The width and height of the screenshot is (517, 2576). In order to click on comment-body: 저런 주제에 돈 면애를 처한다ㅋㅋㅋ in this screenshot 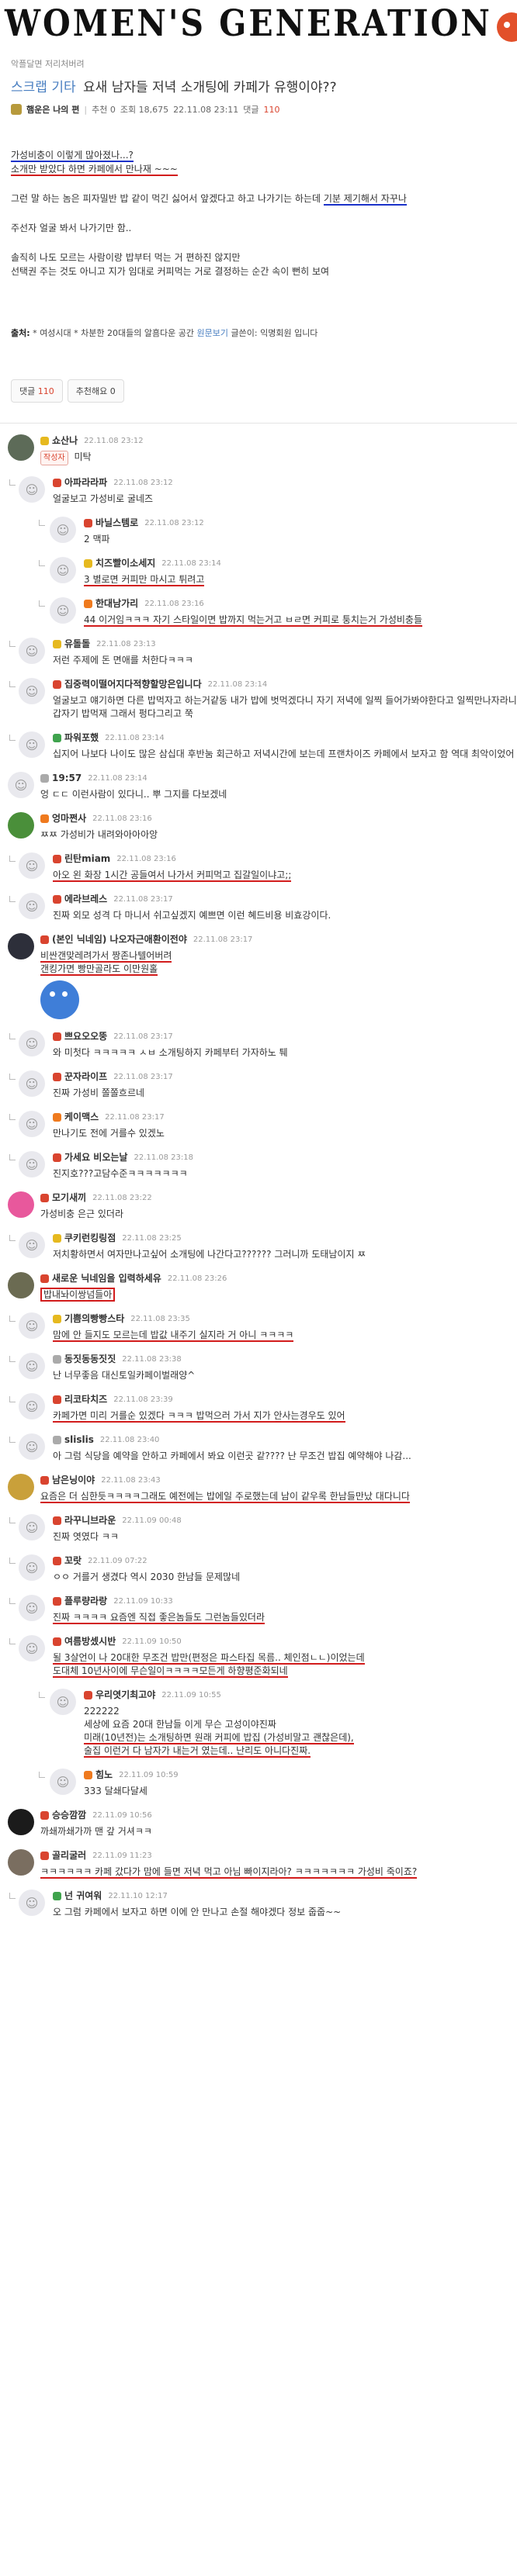, I will do `click(123, 660)`.